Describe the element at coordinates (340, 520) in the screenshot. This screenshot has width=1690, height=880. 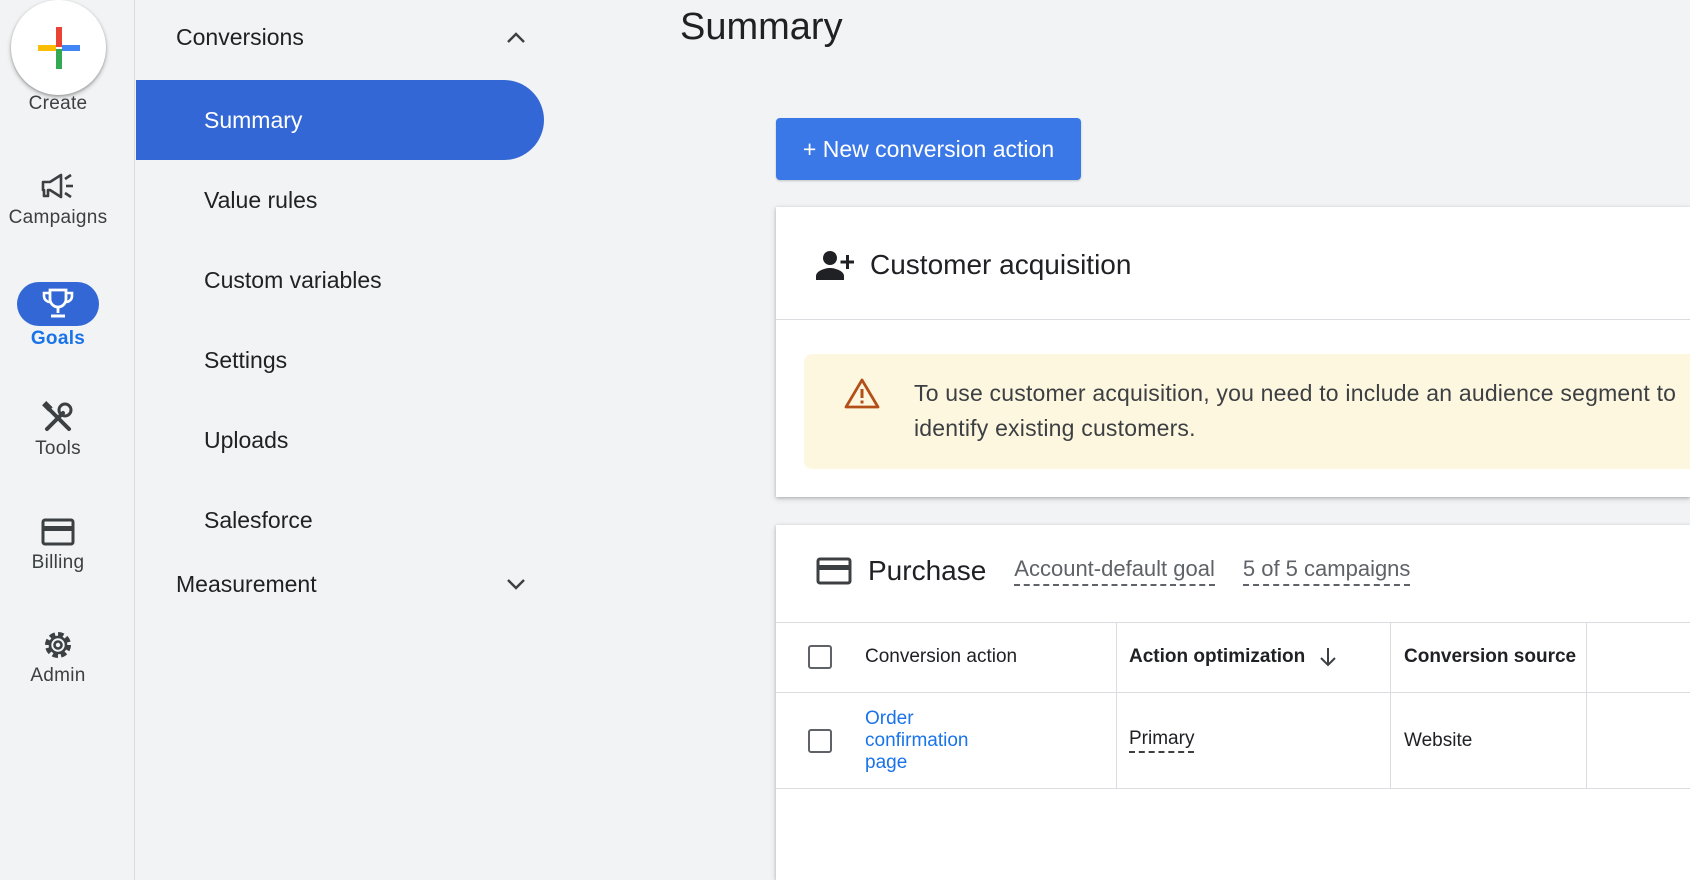
I see `nav-item-salesforce: Salesforce` at that location.